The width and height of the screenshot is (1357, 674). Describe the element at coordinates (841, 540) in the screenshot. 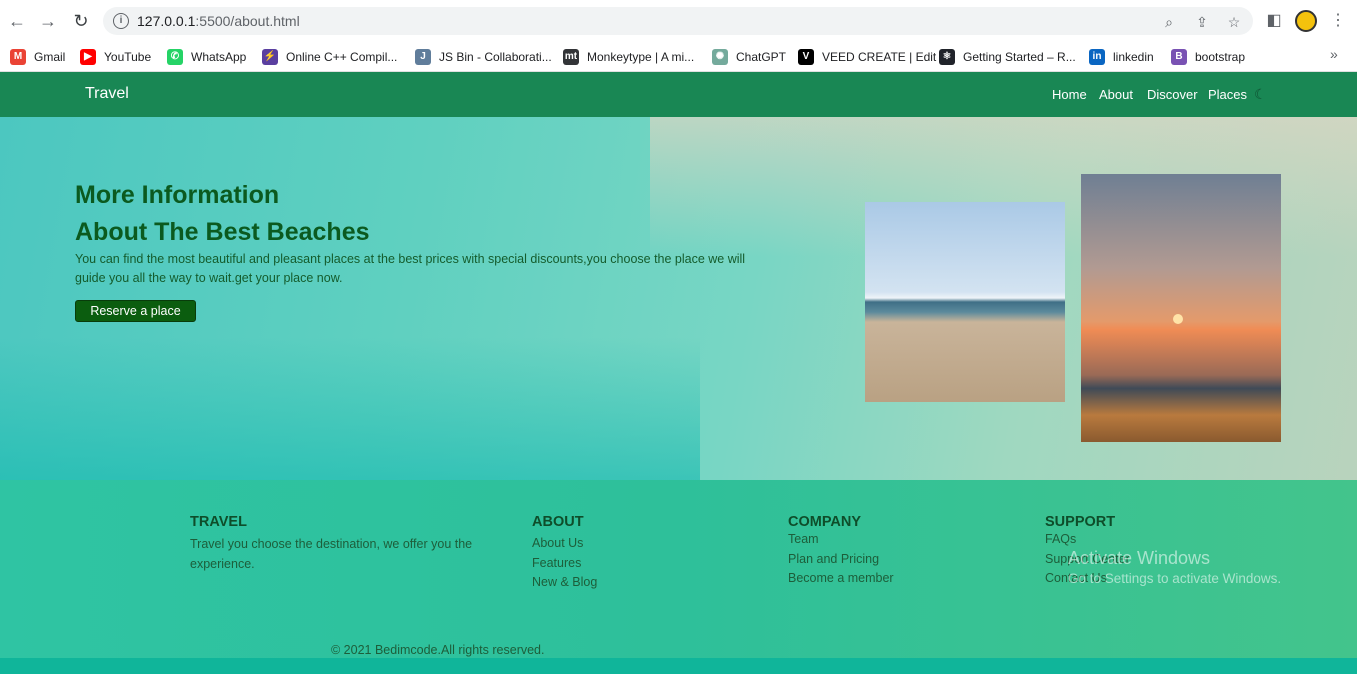

I see `footer-link-team: Team` at that location.